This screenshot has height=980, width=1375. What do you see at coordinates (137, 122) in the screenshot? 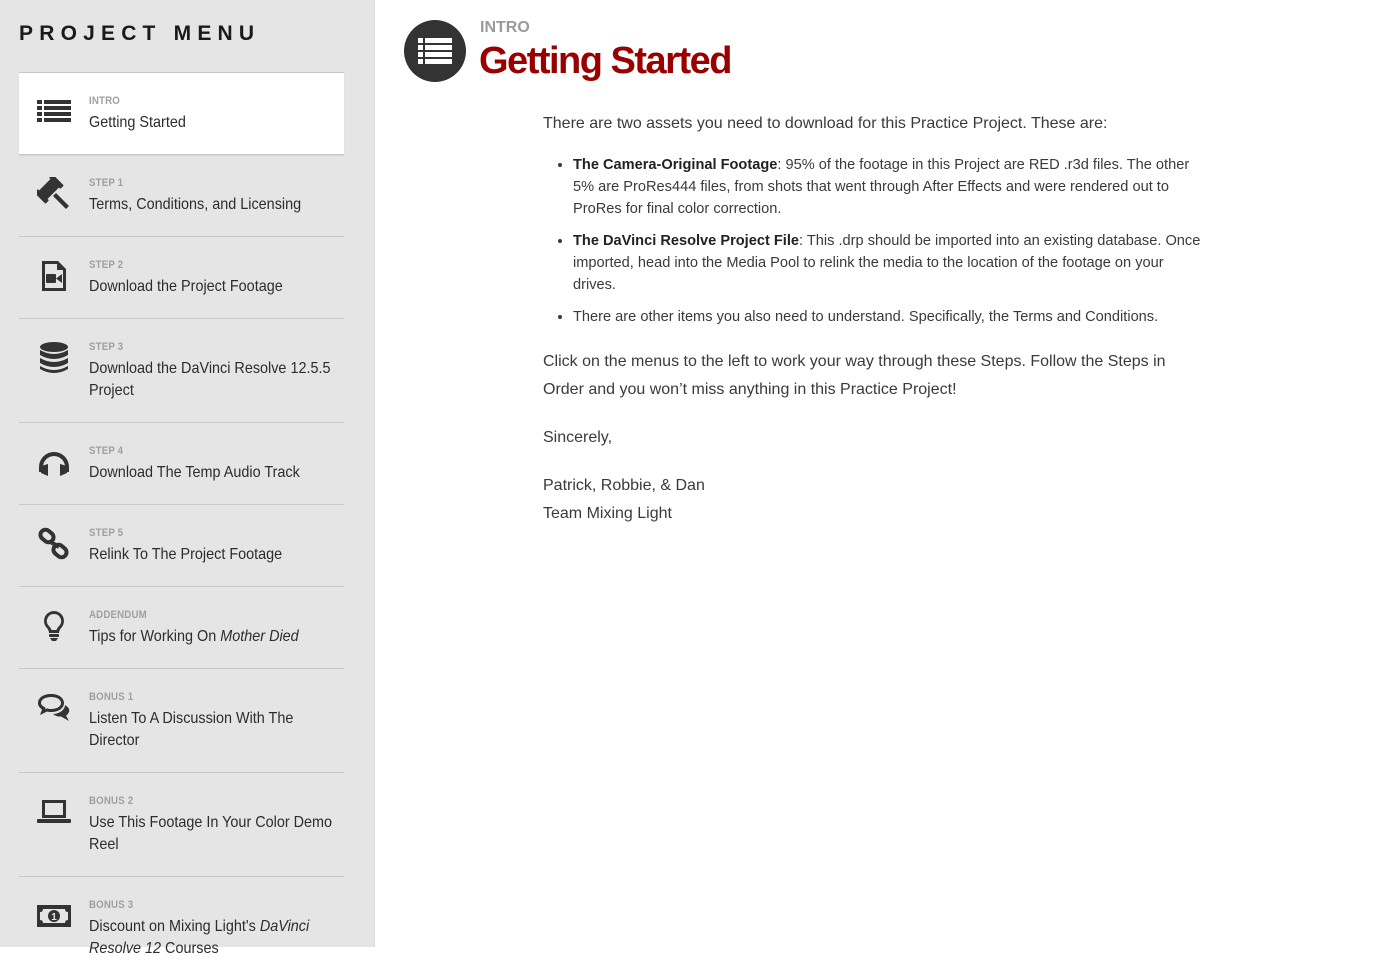
I see `menu-item-label: Getting Started` at bounding box center [137, 122].